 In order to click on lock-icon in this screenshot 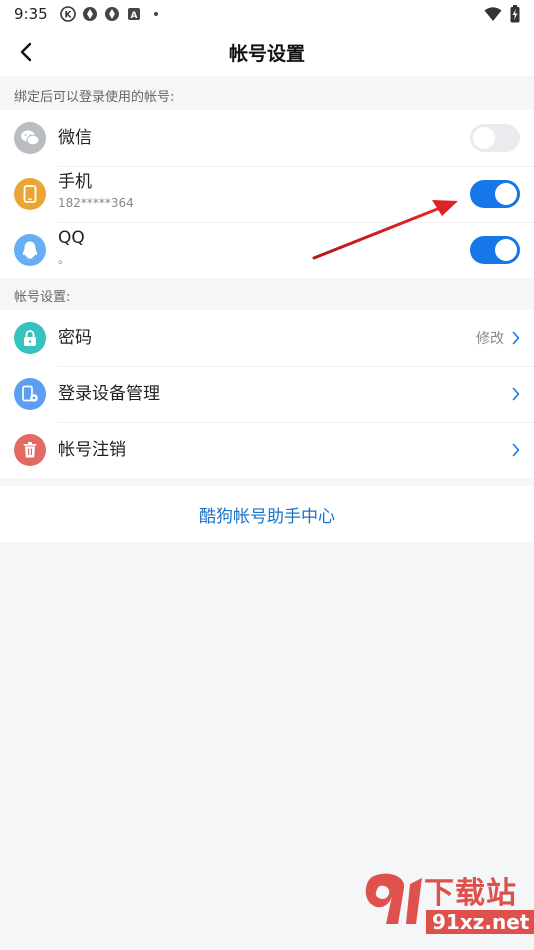, I will do `click(30, 338)`.